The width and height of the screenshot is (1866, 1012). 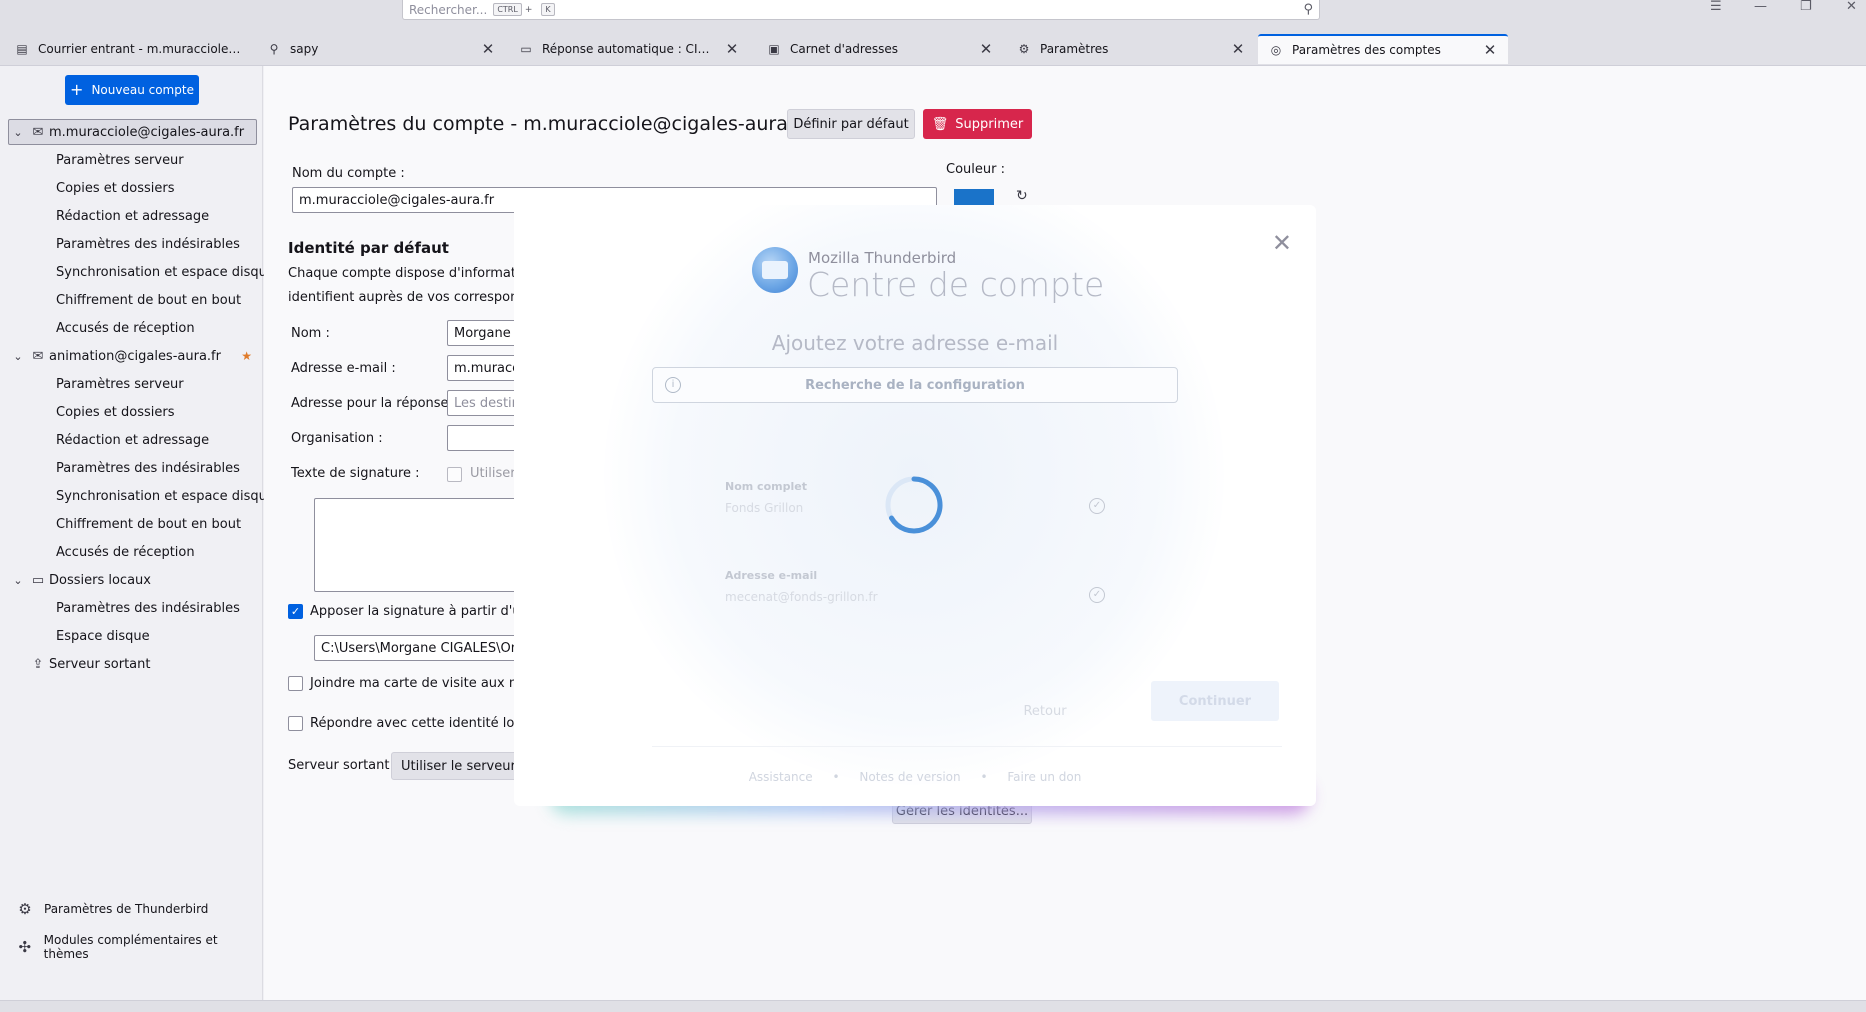 I want to click on outgoing-server-label: Serveur sortant :, so click(x=343, y=765).